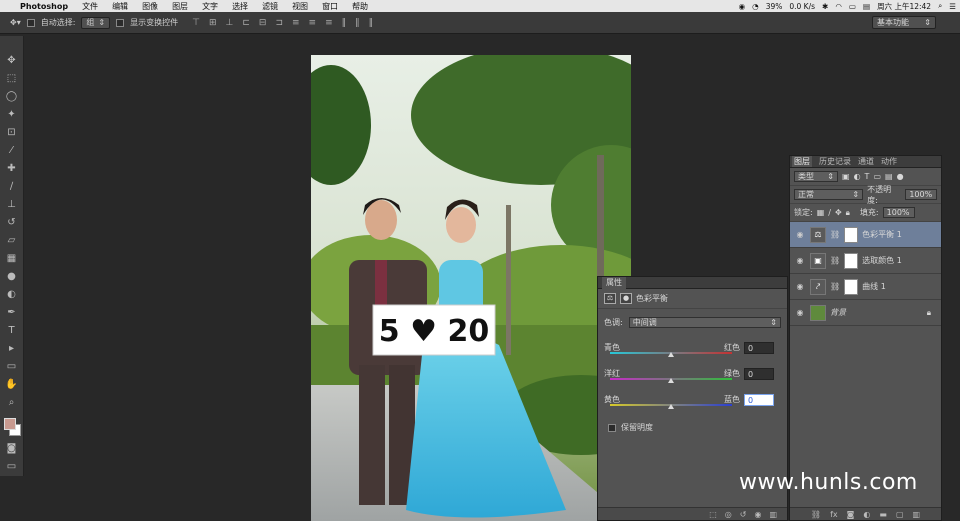 This screenshot has width=960, height=521. What do you see at coordinates (882, 260) in the screenshot?
I see `layer-name: 选取颜色 1` at bounding box center [882, 260].